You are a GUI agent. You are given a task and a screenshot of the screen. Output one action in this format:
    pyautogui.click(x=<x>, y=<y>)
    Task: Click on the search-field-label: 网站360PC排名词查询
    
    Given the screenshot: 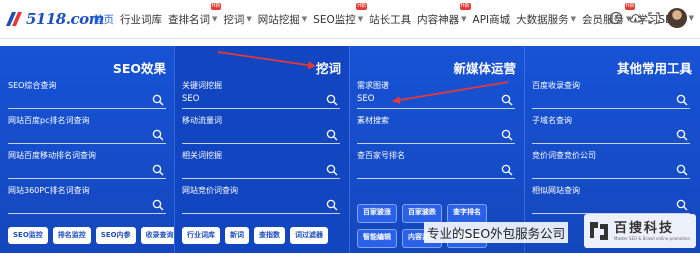 What is the action you would take?
    pyautogui.click(x=49, y=190)
    